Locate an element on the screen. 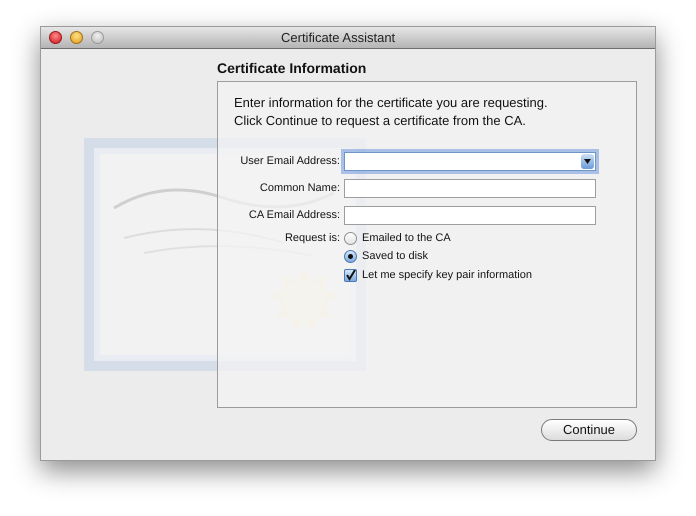 Image resolution: width=696 pixels, height=516 pixels. instruction-text: Click Continue to request a certificate from the CA. is located at coordinates (380, 121).